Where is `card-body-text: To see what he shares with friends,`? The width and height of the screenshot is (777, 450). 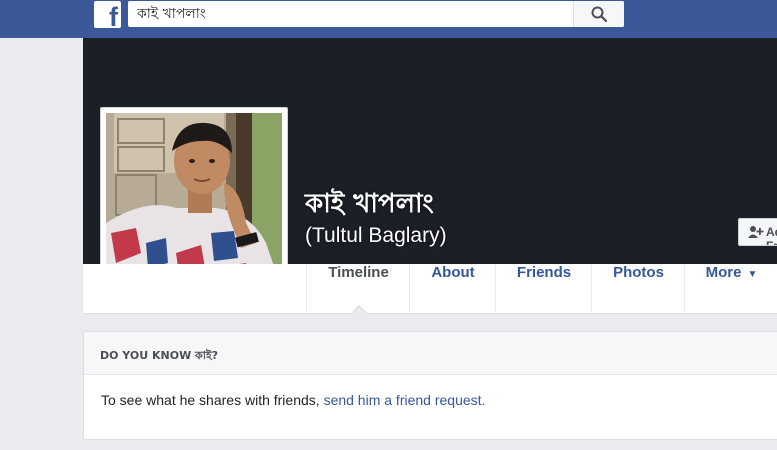 card-body-text: To see what he shares with friends, is located at coordinates (212, 400).